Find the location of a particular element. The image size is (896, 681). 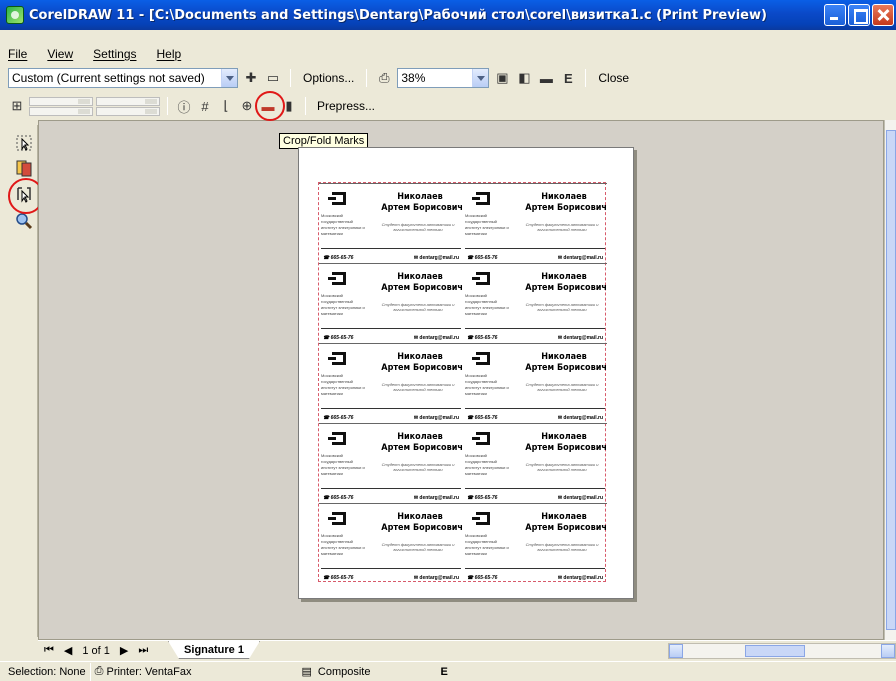

registration-marks-icon: ⊕ is located at coordinates (247, 106).